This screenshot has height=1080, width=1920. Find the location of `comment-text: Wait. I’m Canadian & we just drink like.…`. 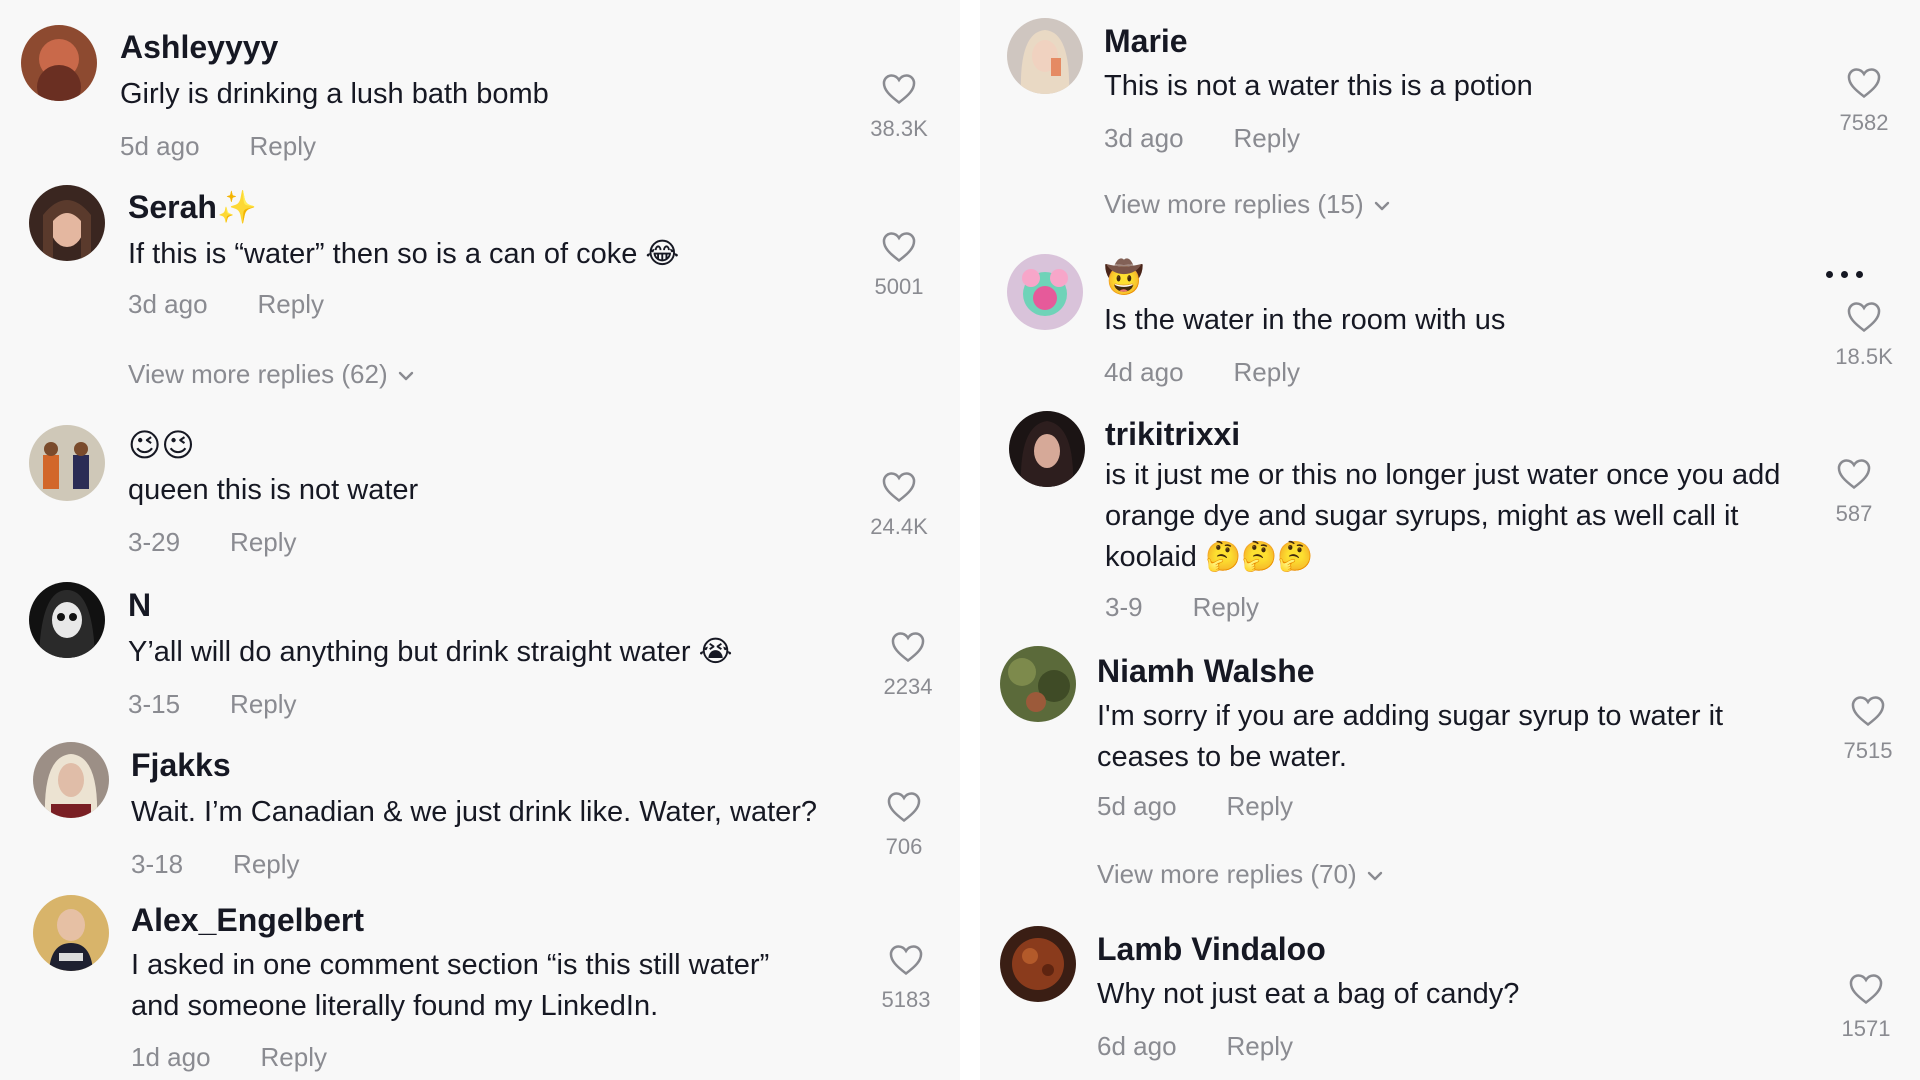

comment-text: Wait. I’m Canadian & we just drink like.… is located at coordinates (474, 812).